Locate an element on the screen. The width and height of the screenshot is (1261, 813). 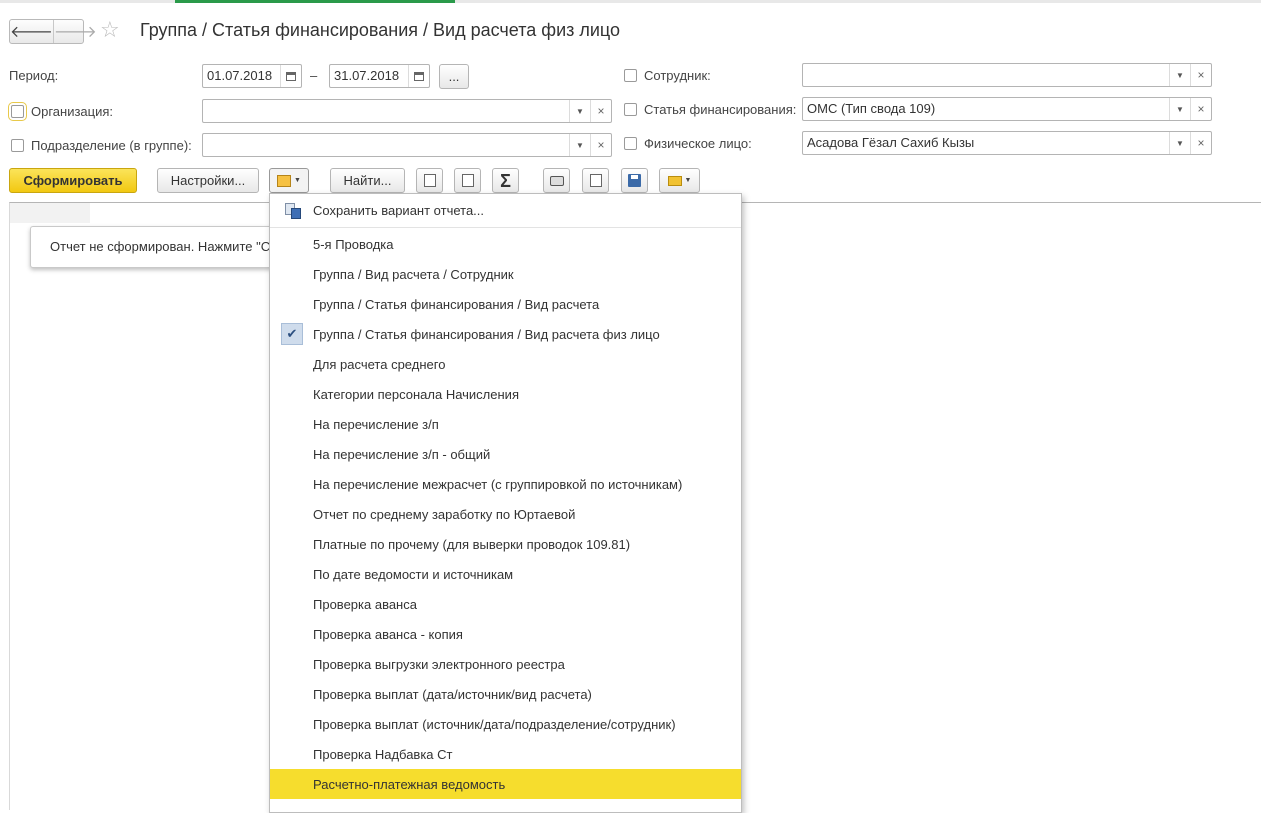
sum-button: Σ is located at coordinates (505, 180).